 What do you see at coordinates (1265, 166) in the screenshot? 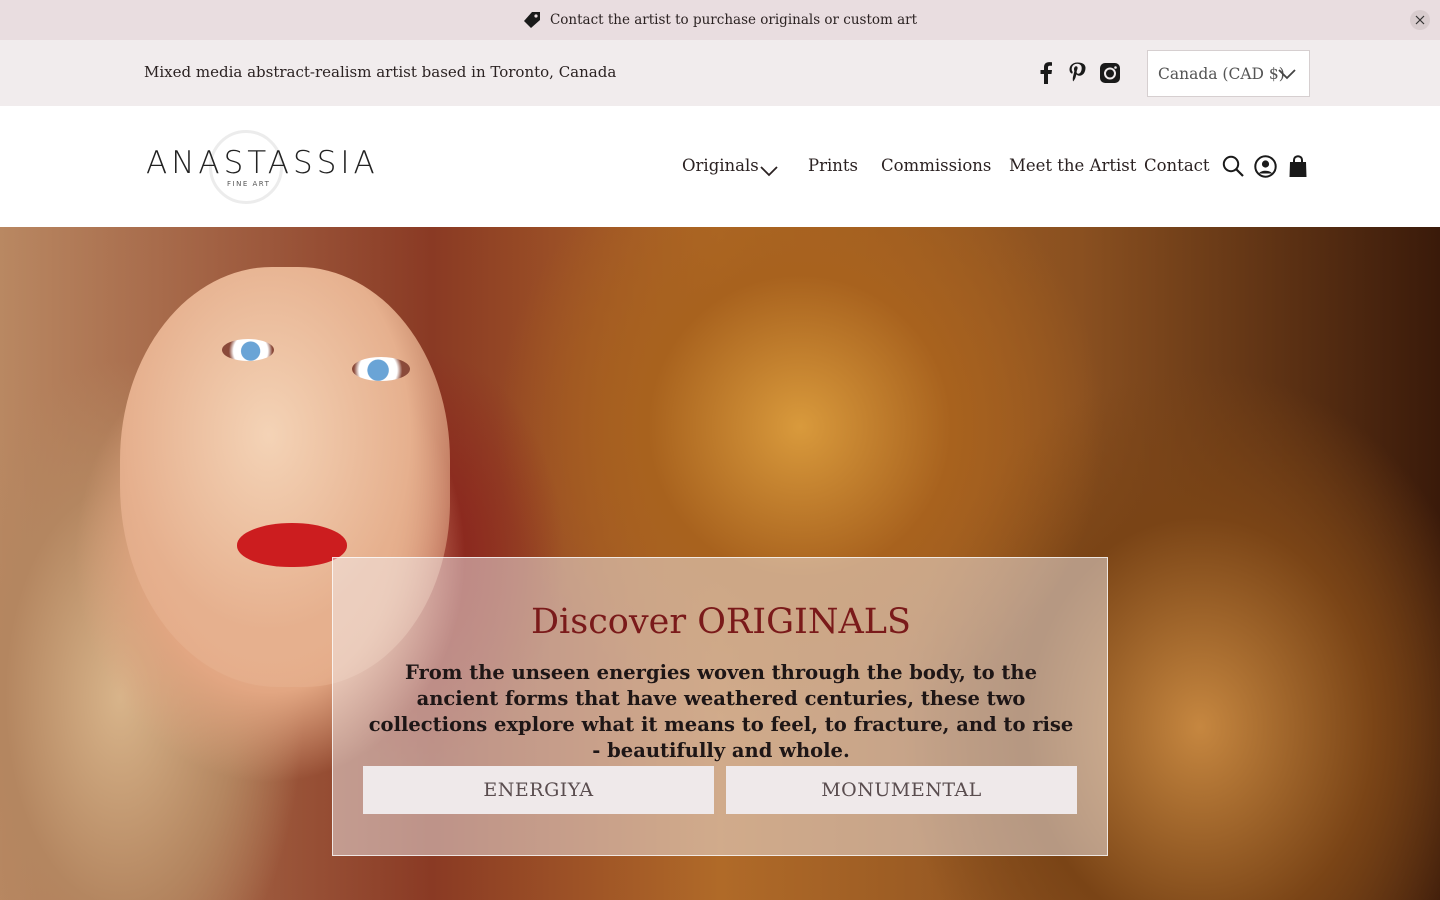
I see `account-icon` at bounding box center [1265, 166].